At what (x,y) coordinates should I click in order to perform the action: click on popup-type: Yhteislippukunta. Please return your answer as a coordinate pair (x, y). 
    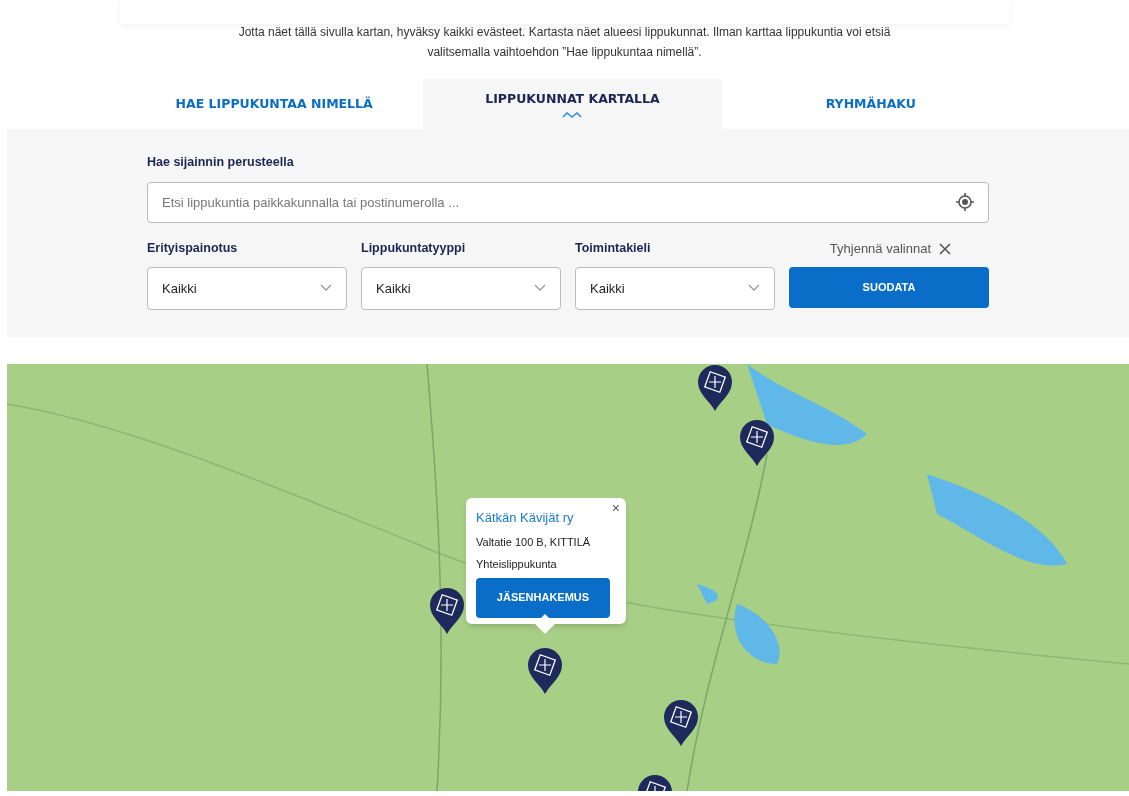
    Looking at the image, I should click on (517, 564).